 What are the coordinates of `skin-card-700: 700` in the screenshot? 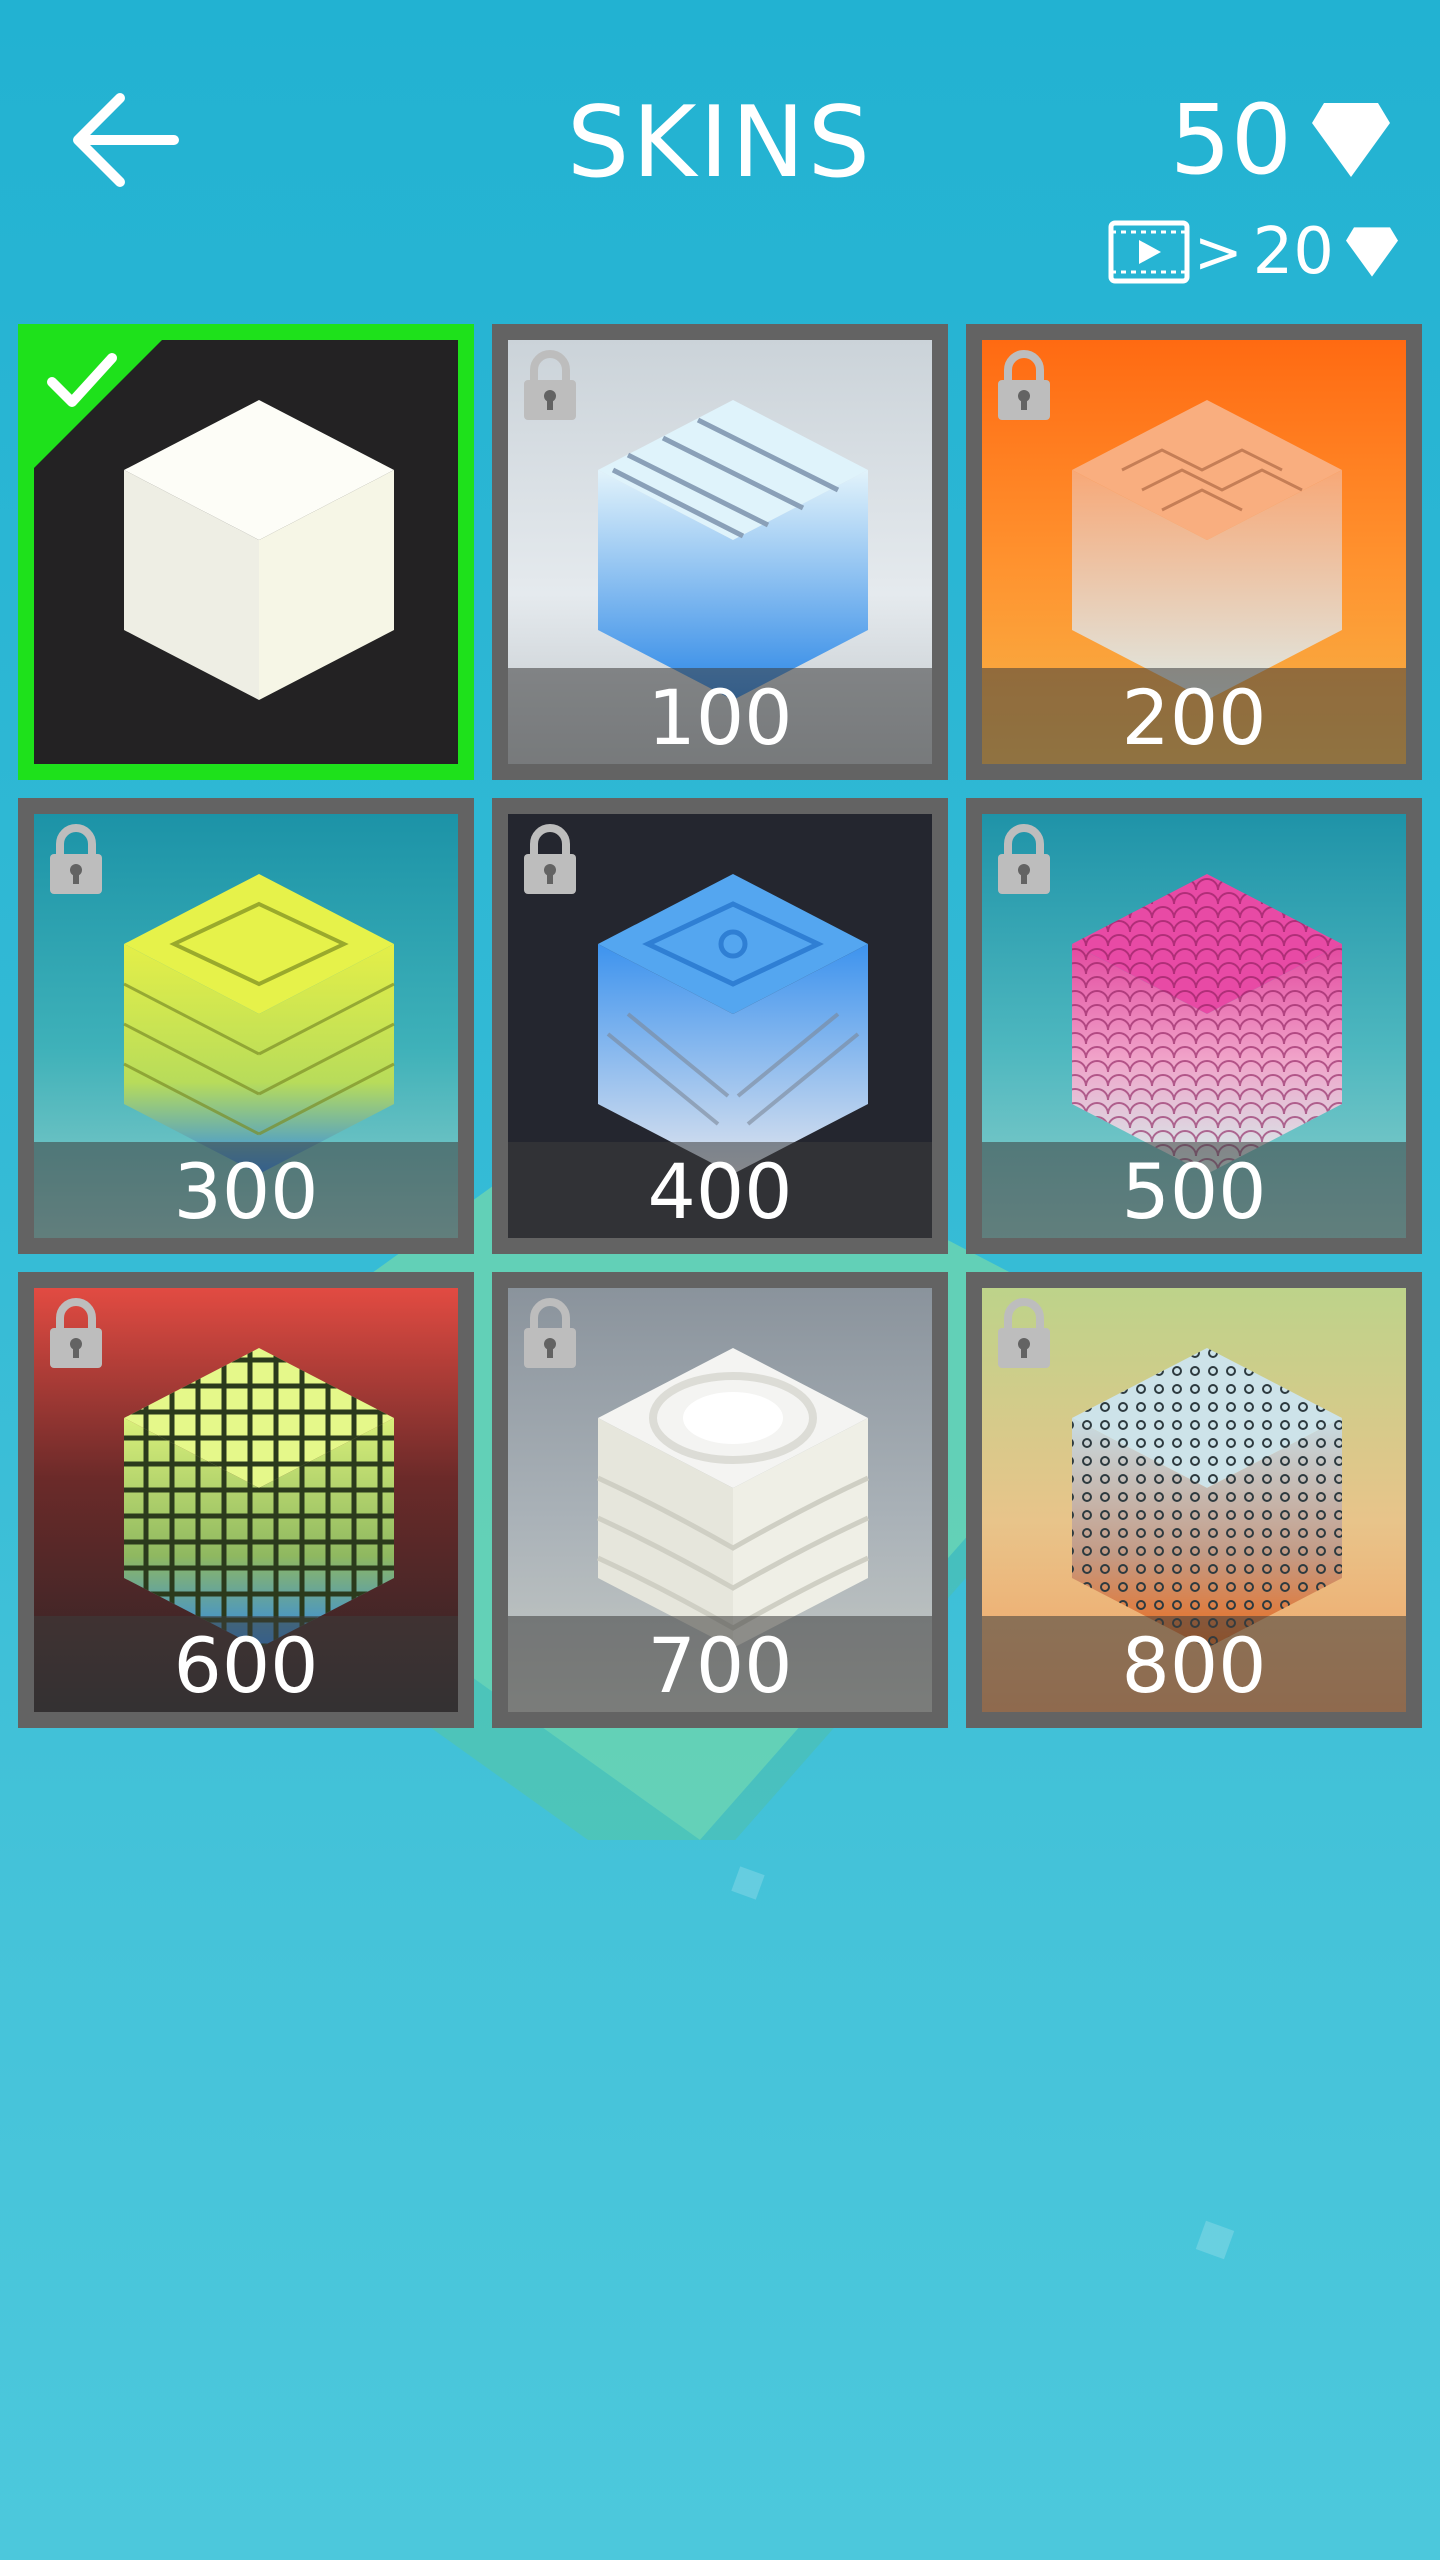 It's located at (720, 1500).